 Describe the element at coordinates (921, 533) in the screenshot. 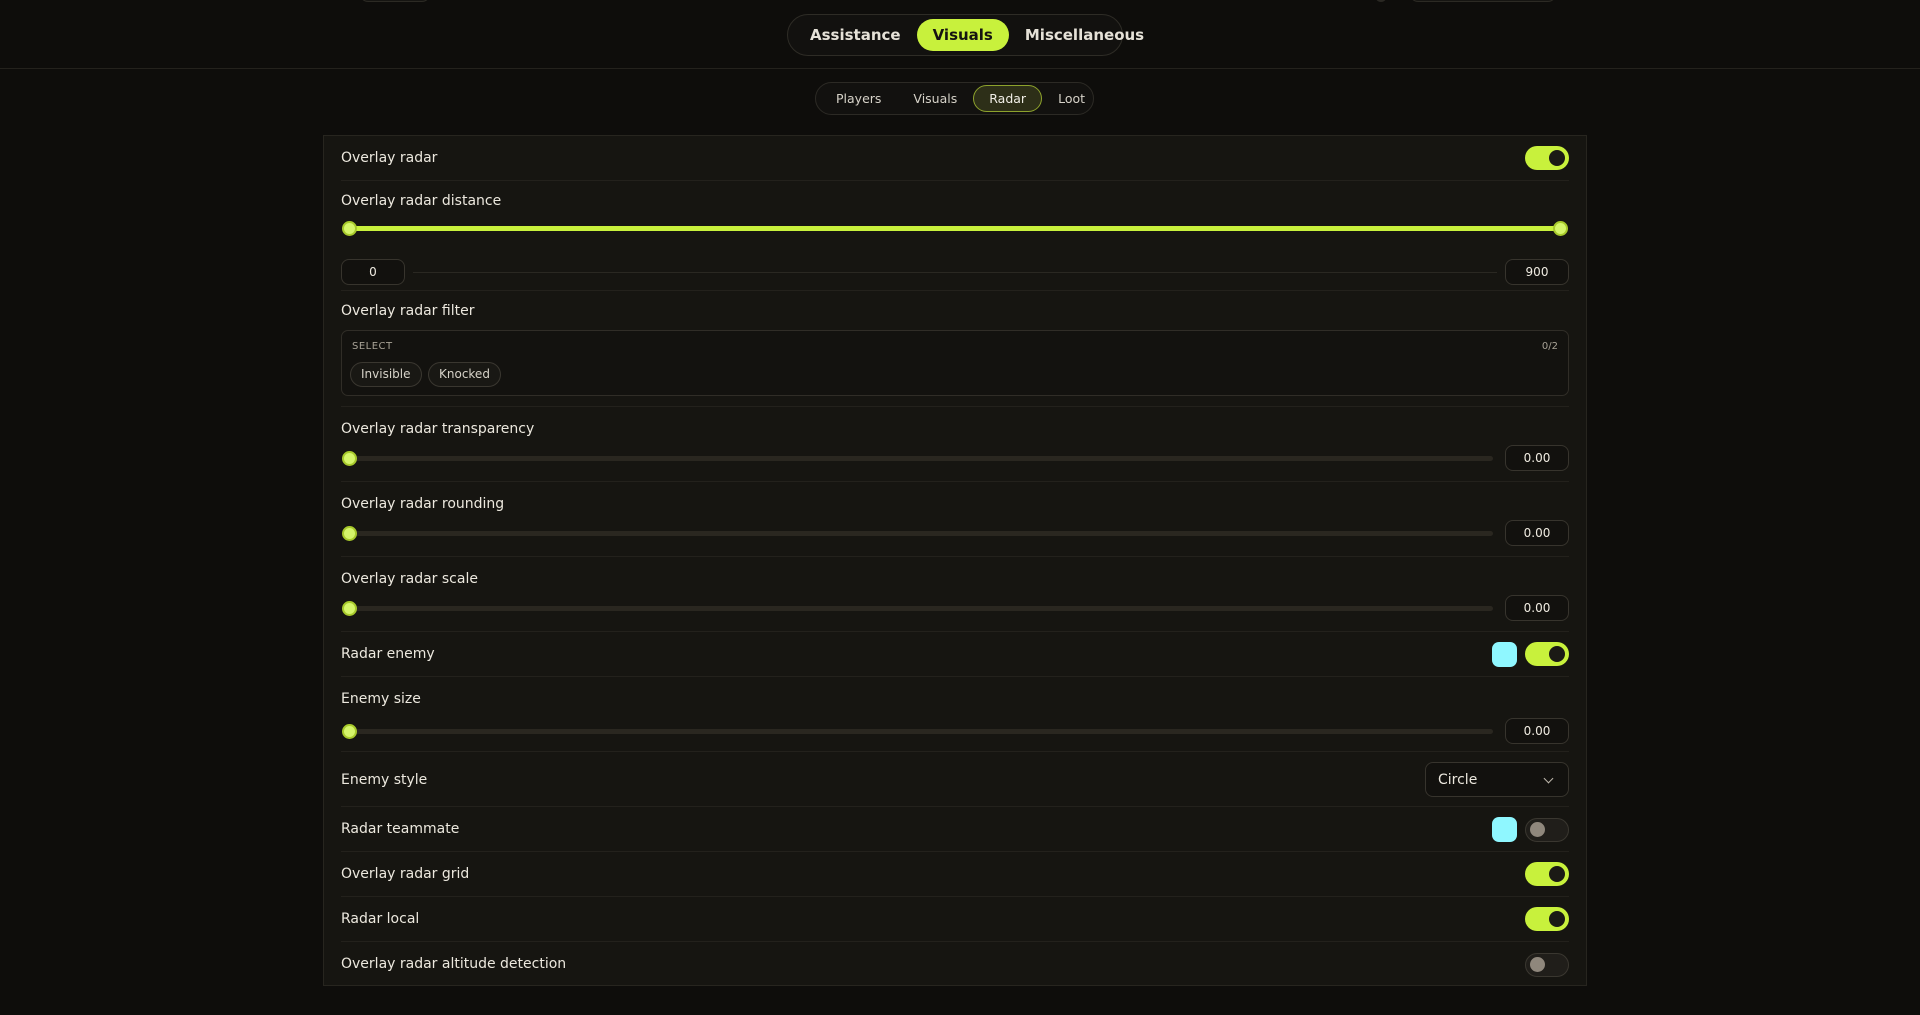

I see `rounding-slider-track` at that location.